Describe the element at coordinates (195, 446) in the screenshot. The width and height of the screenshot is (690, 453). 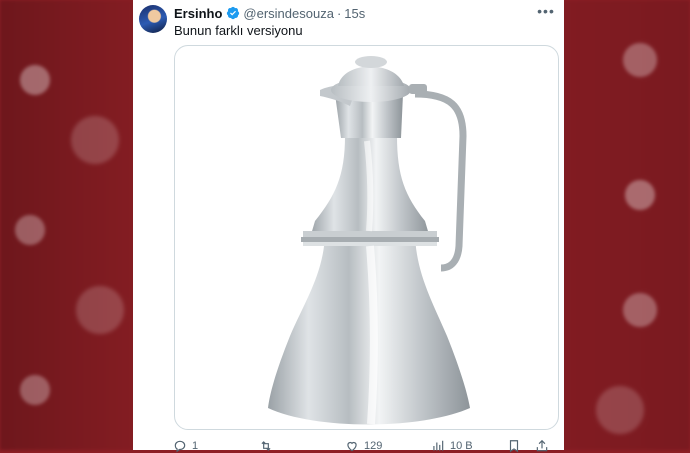
I see `reply-count: 1` at that location.